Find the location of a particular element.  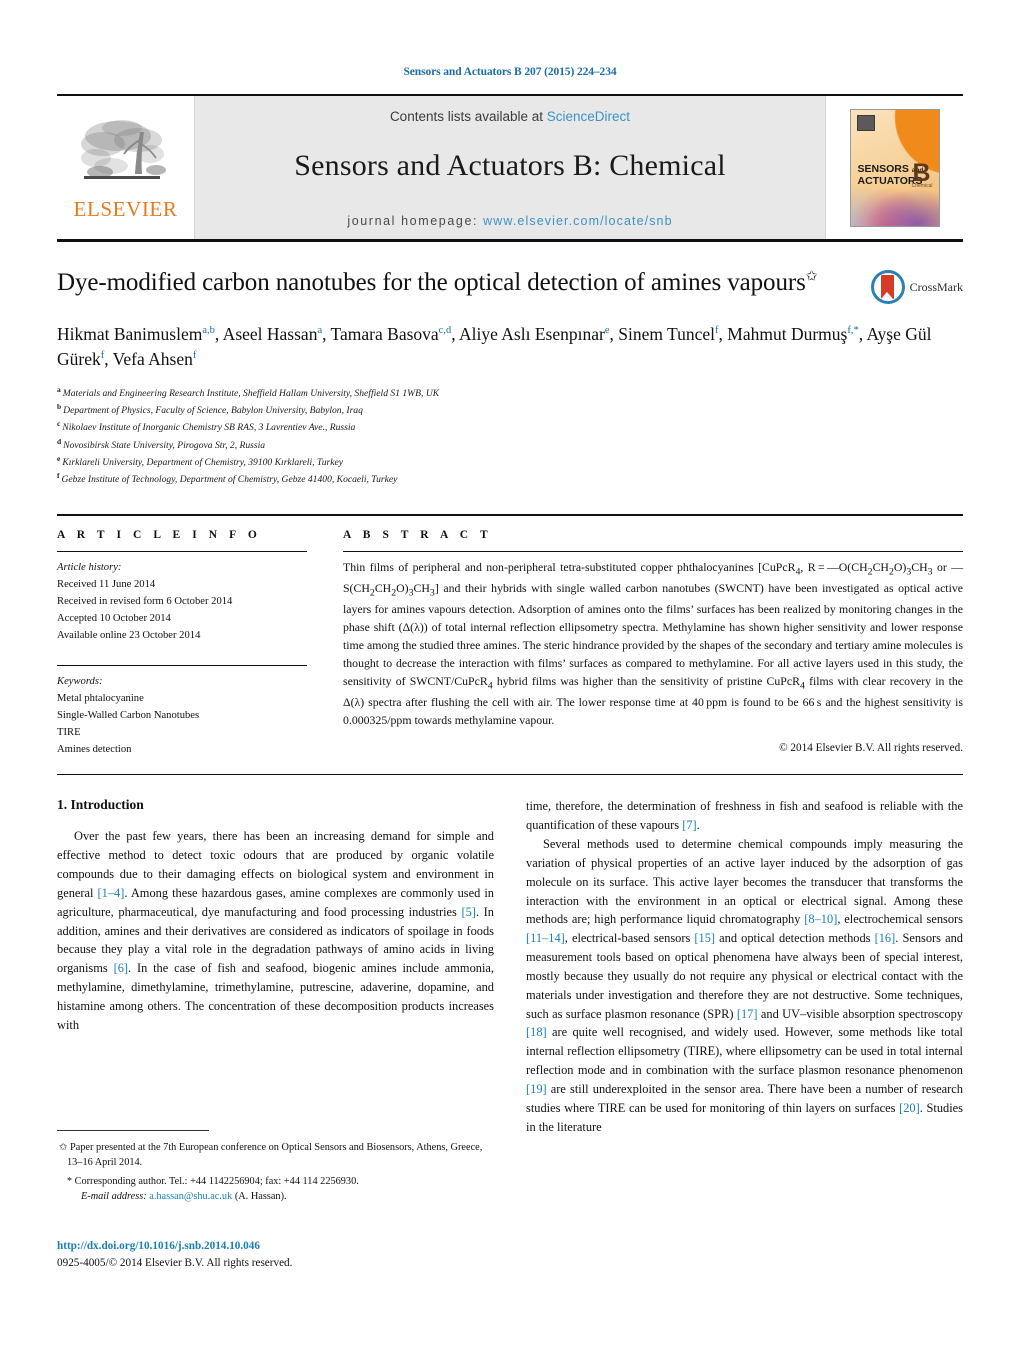

elsevier-wordmark: ELSEVIER is located at coordinates (125, 208).